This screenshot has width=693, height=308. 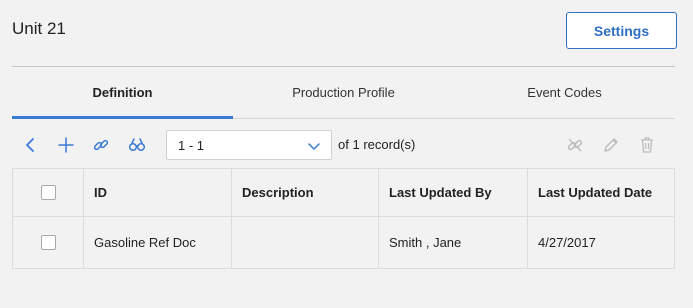 I want to click on back-icon, so click(x=31, y=145).